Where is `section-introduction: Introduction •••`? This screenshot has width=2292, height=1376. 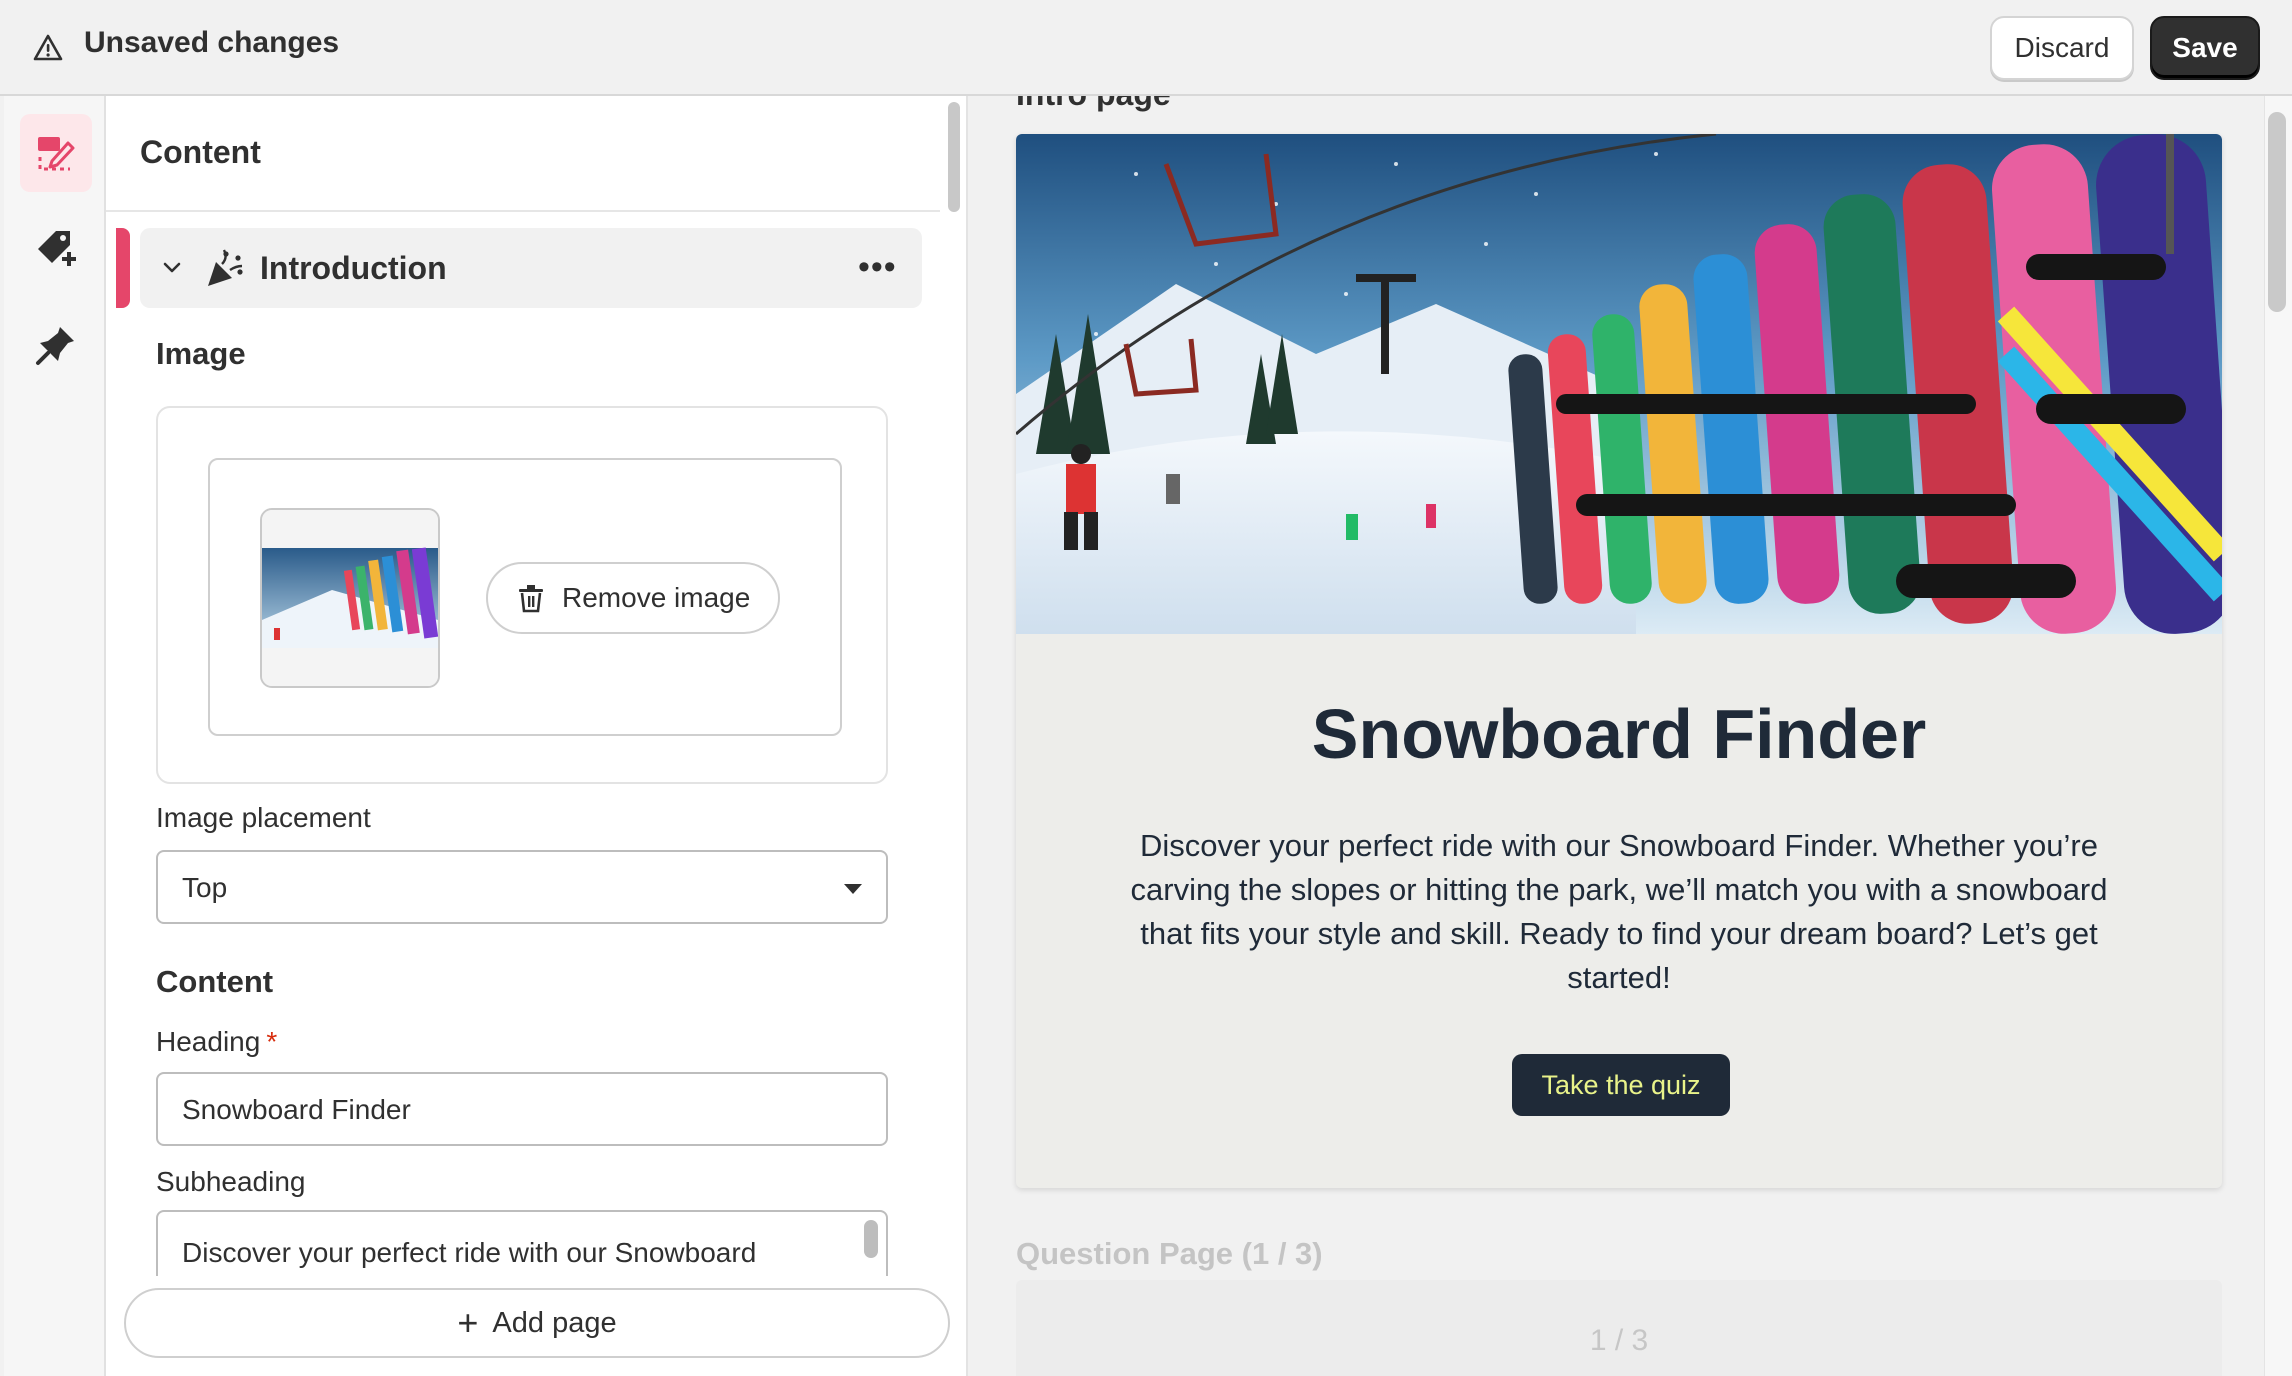 section-introduction: Introduction ••• is located at coordinates (531, 268).